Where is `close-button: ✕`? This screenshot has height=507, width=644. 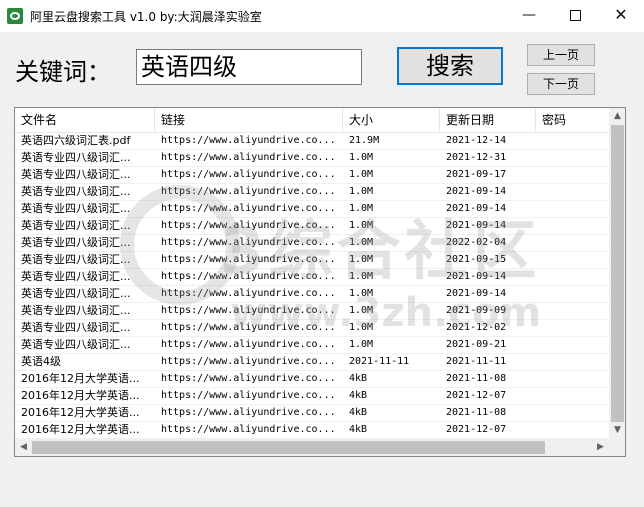 close-button: ✕ is located at coordinates (621, 16).